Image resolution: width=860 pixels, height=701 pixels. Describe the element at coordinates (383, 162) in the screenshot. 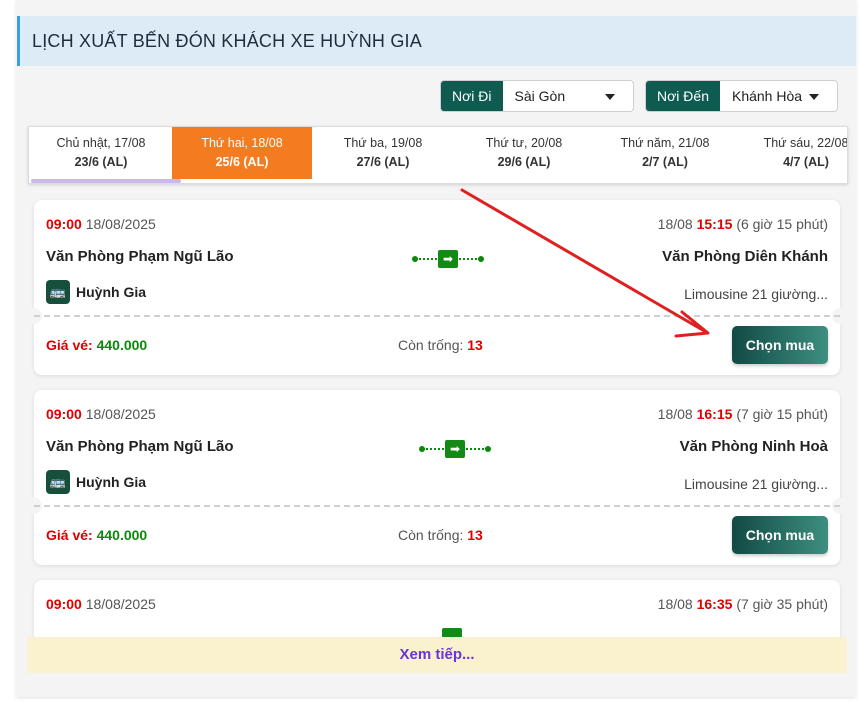

I see `date-tab-lunar: 27/6 (AL)` at that location.